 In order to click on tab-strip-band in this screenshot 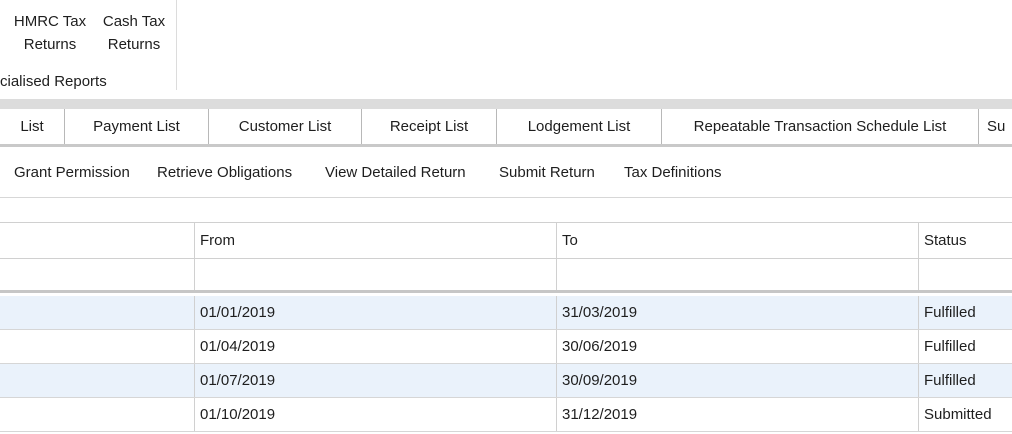, I will do `click(506, 104)`.